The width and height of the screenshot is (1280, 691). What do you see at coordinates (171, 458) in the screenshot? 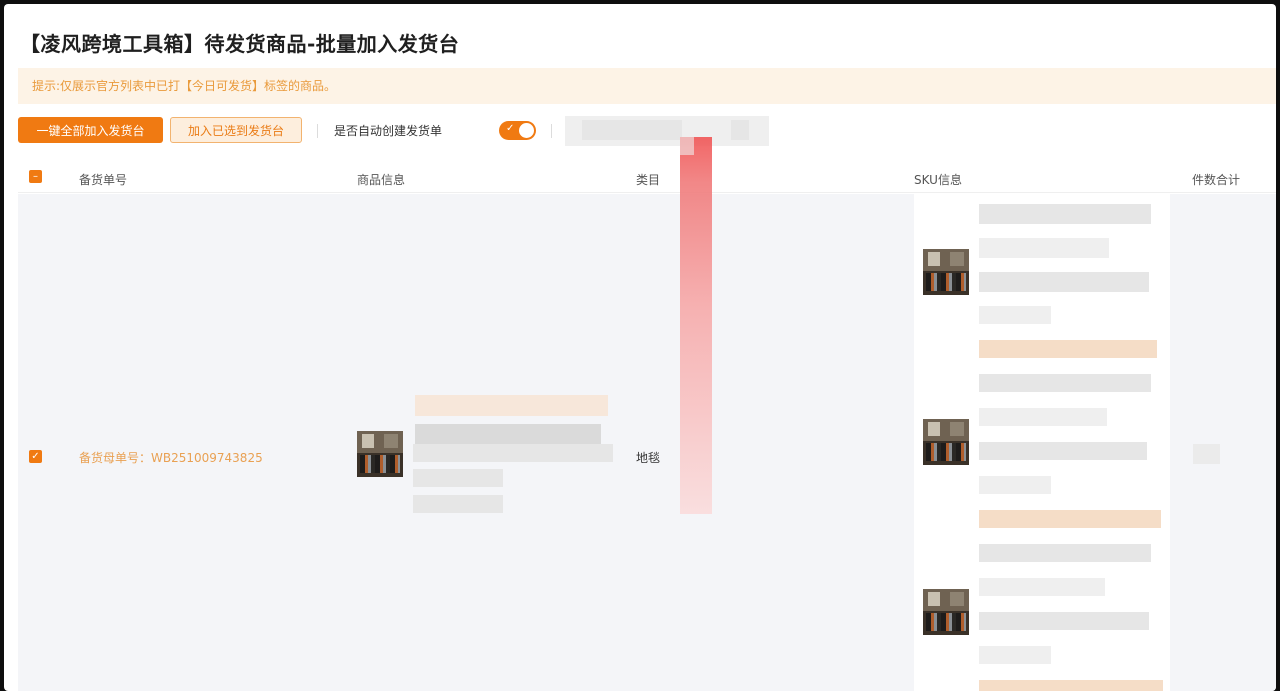
I see `order-number: 备货母单号：WB251009743825` at bounding box center [171, 458].